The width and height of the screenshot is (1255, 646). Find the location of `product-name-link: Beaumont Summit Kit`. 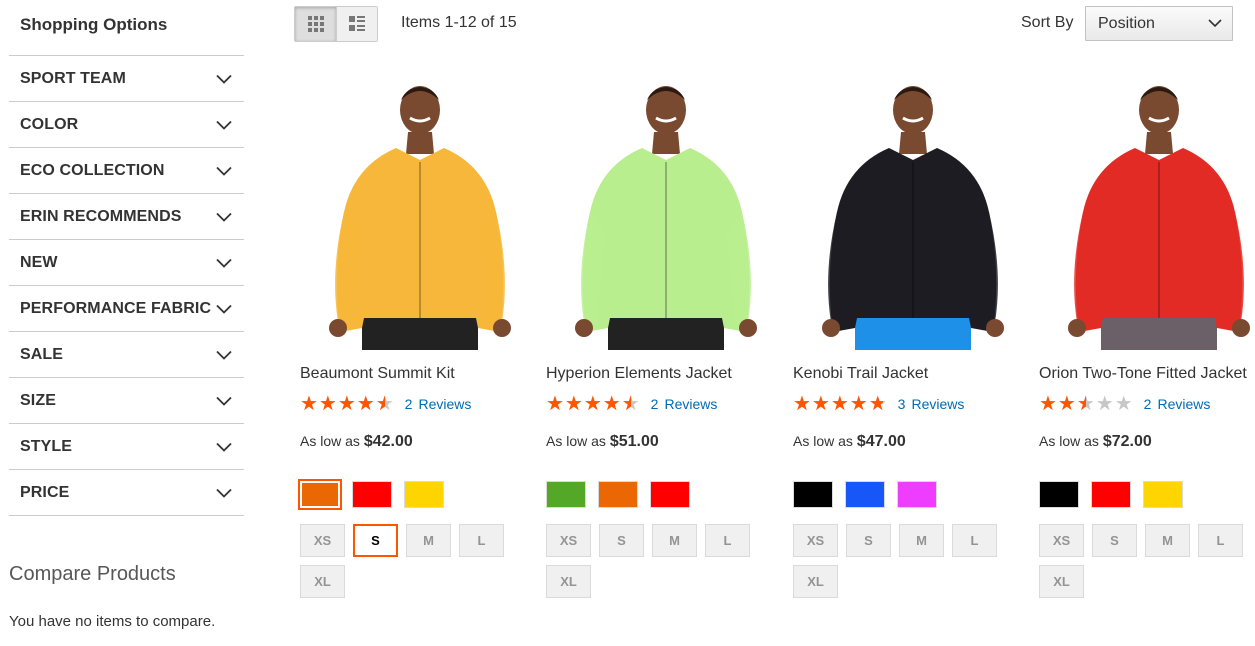

product-name-link: Beaumont Summit Kit is located at coordinates (377, 374).